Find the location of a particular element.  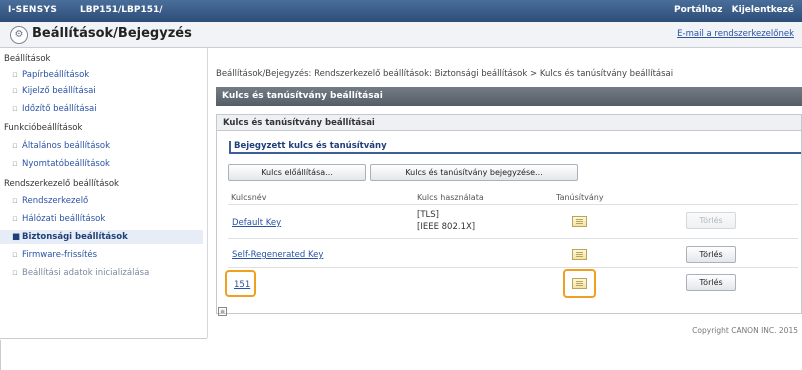

model-name: LBP151/LBP151/ is located at coordinates (121, 10).